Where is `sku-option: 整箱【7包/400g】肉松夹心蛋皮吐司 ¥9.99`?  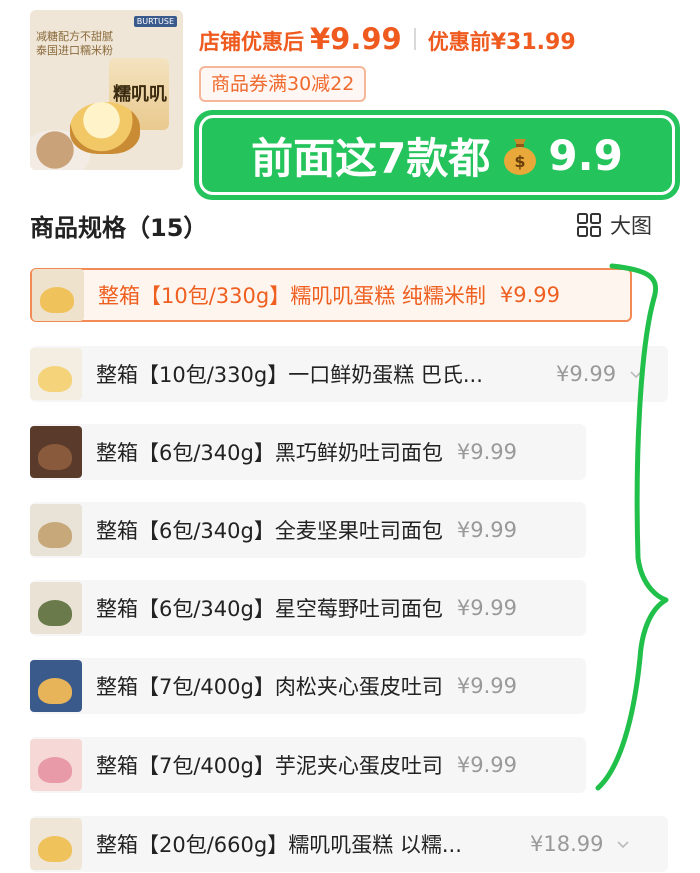 sku-option: 整箱【7包/400g】肉松夹心蛋皮吐司 ¥9.99 is located at coordinates (308, 686).